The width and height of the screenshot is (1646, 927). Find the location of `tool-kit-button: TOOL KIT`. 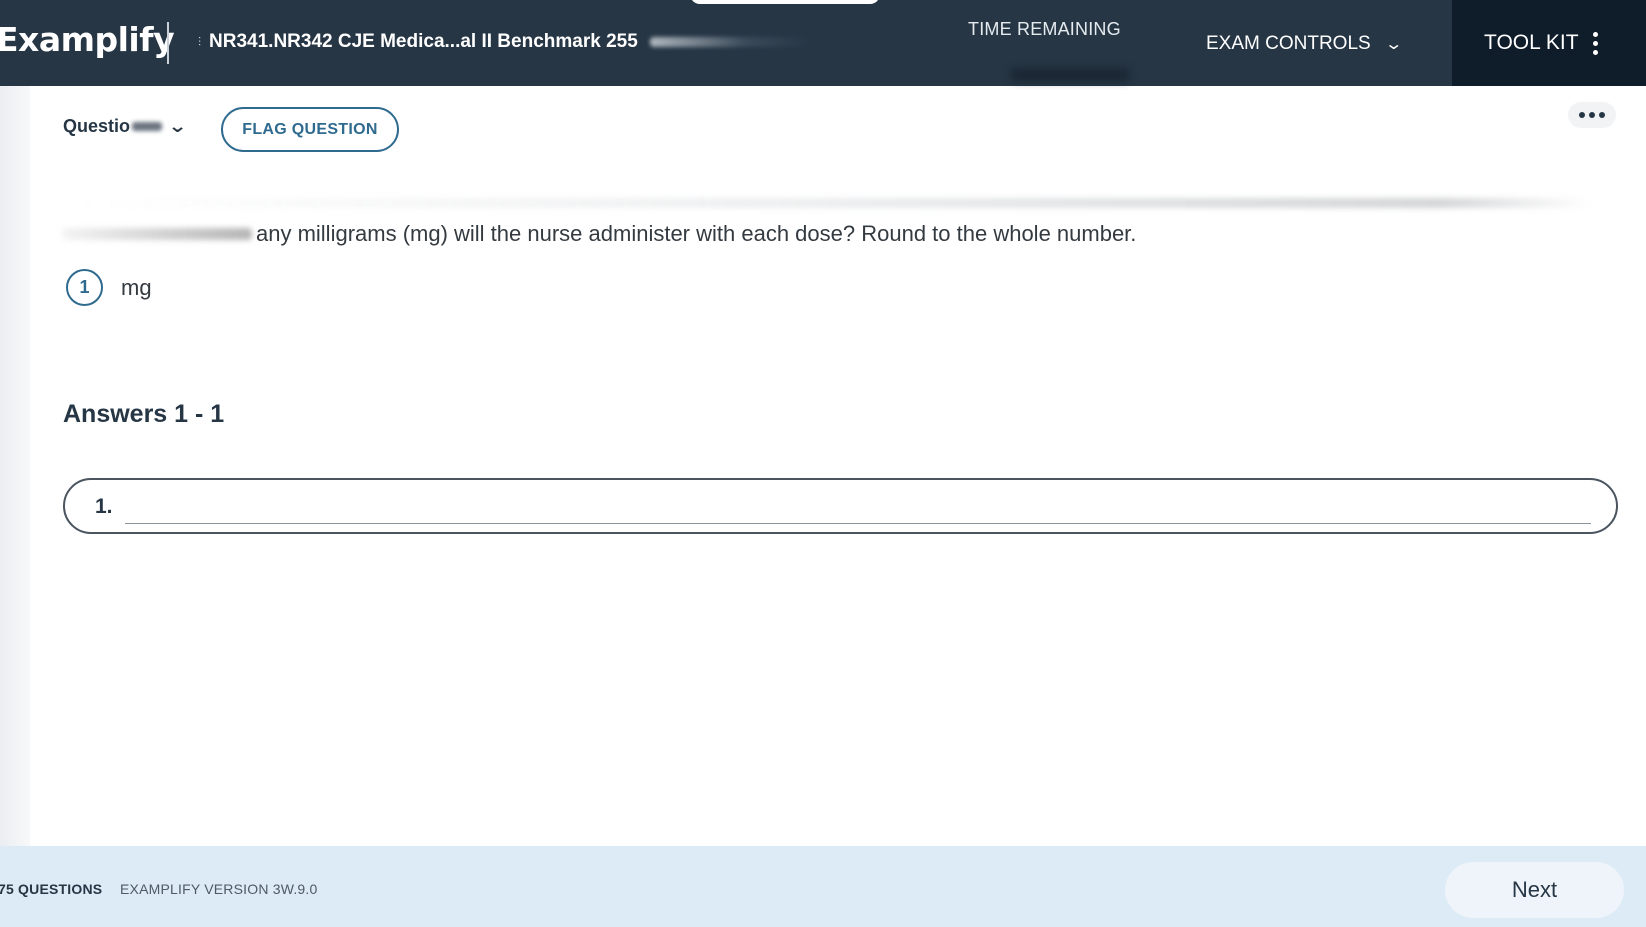

tool-kit-button: TOOL KIT is located at coordinates (1549, 43).